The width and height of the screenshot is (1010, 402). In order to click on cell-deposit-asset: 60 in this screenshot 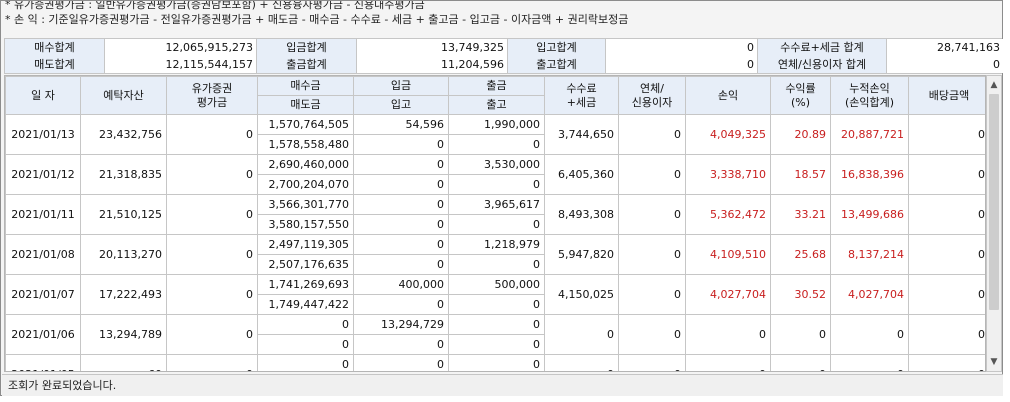, I will do `click(123, 362)`.